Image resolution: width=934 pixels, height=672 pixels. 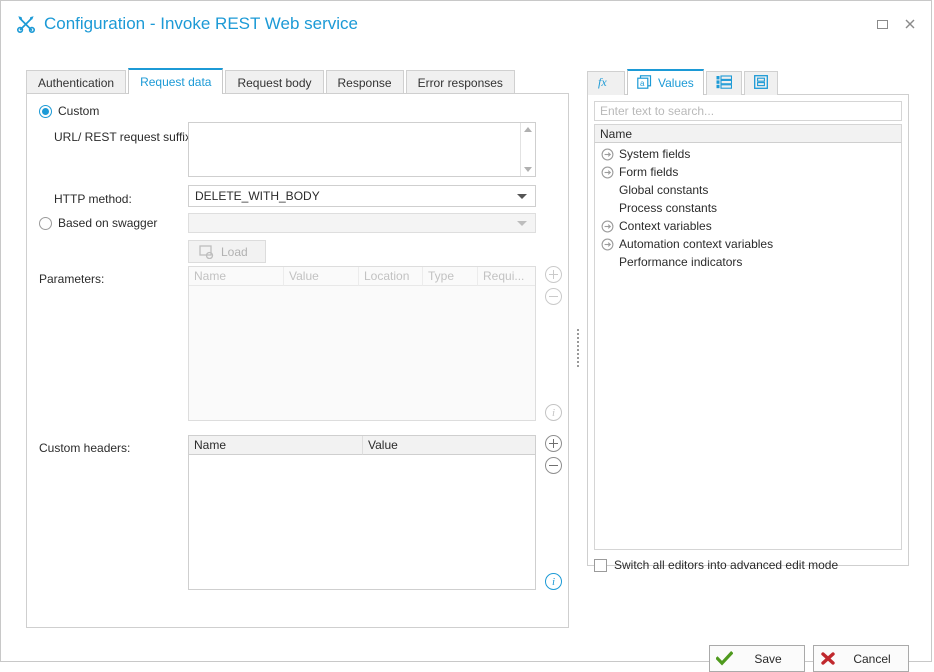 I want to click on custom-headers-grid-header: Name Value, so click(x=362, y=445).